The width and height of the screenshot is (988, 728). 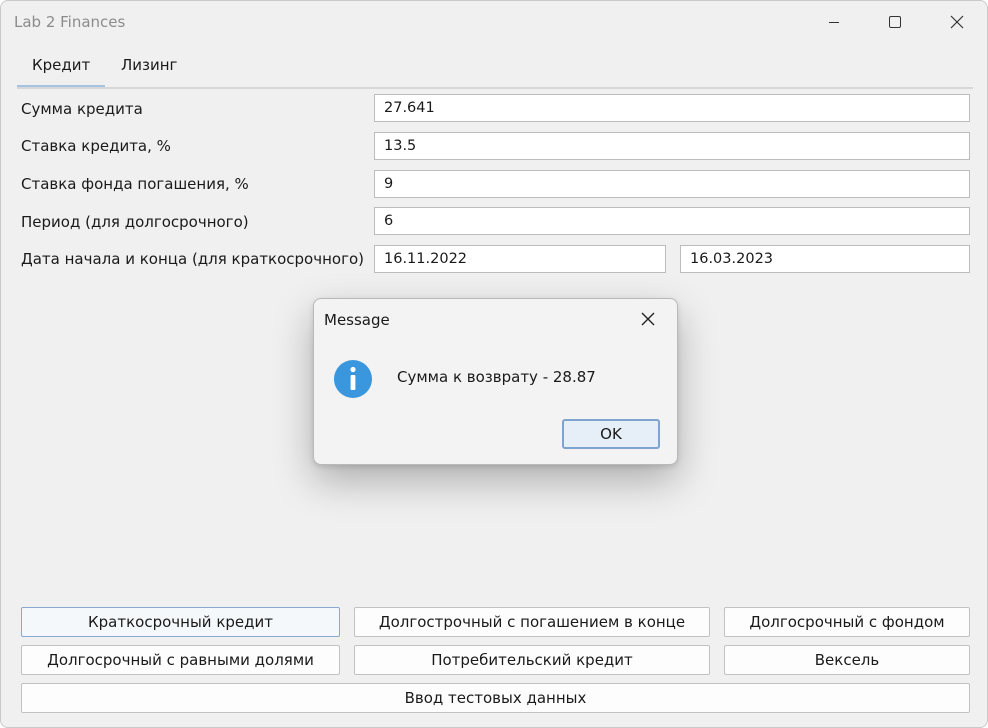 I want to click on minimize-icon, so click(x=834, y=22).